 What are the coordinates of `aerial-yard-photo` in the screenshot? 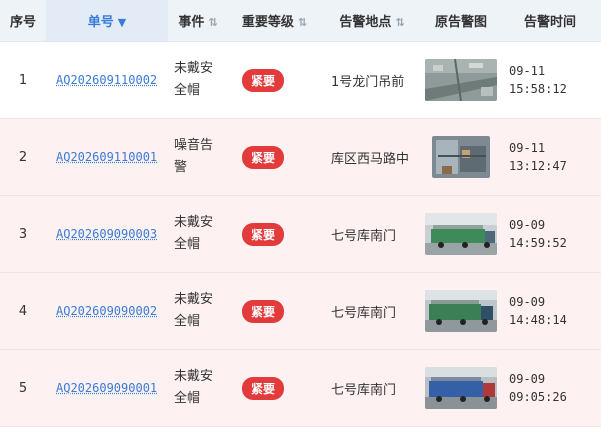 It's located at (461, 80).